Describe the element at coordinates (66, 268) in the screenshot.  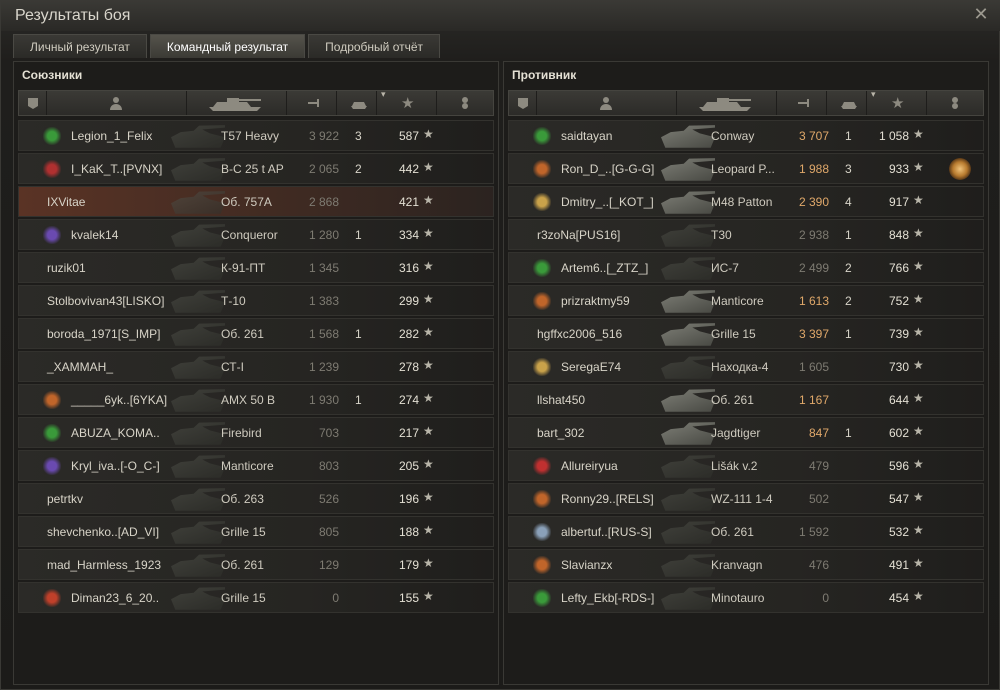
I see `player-name: ruzik01` at that location.